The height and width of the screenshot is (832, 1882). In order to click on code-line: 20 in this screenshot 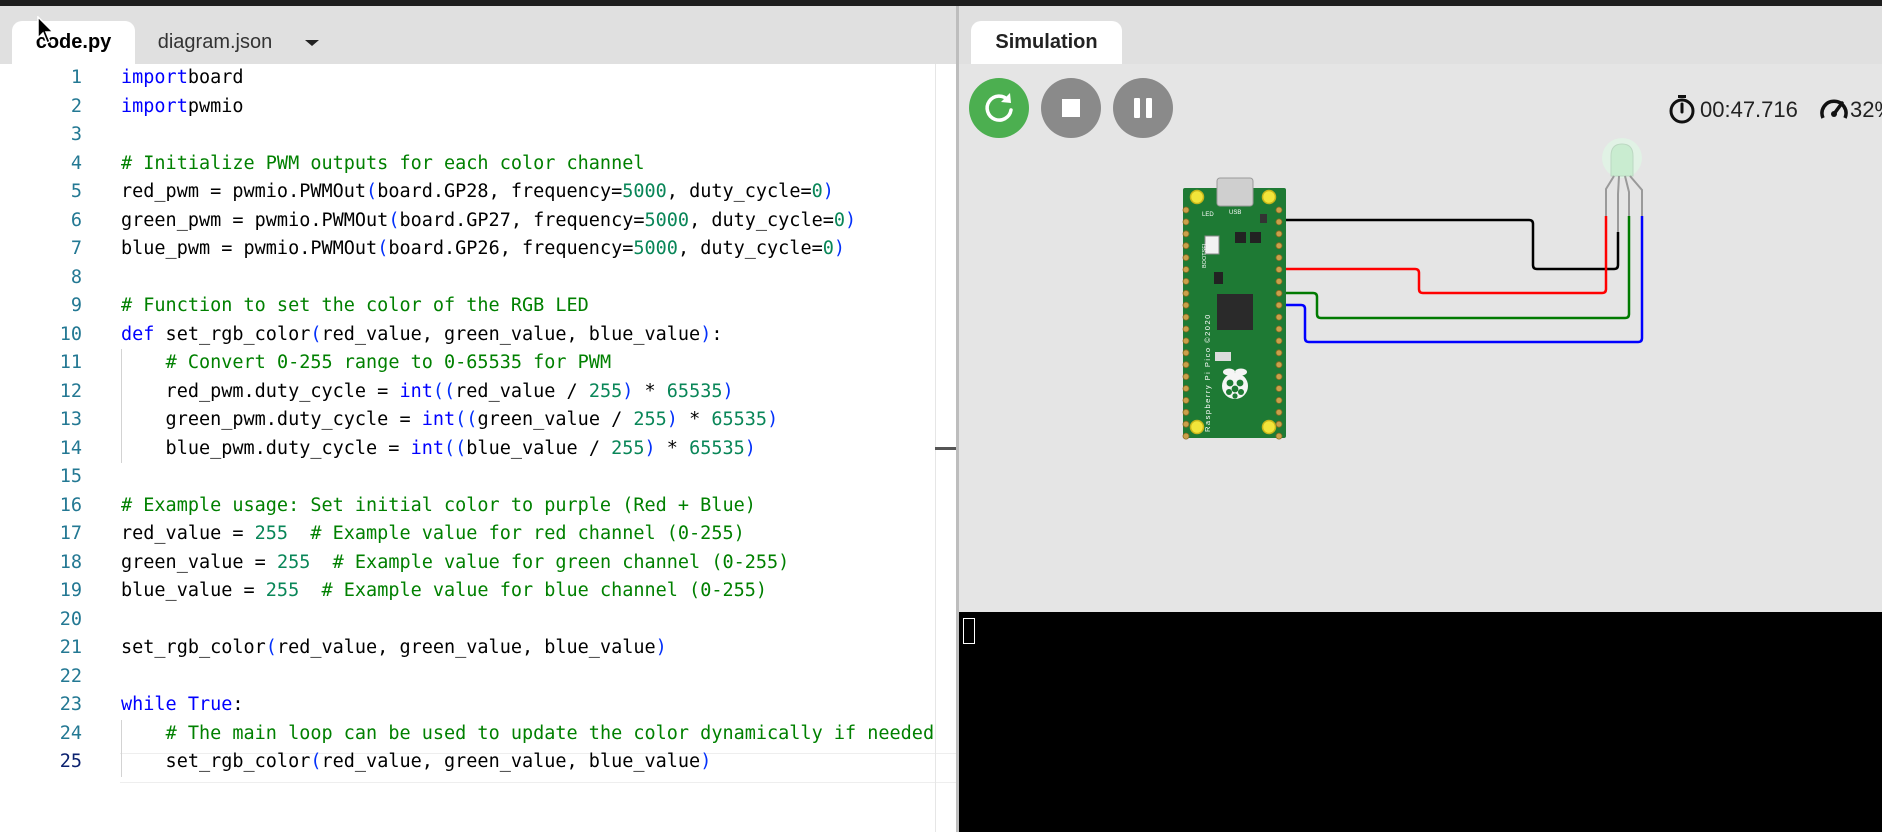, I will do `click(478, 620)`.